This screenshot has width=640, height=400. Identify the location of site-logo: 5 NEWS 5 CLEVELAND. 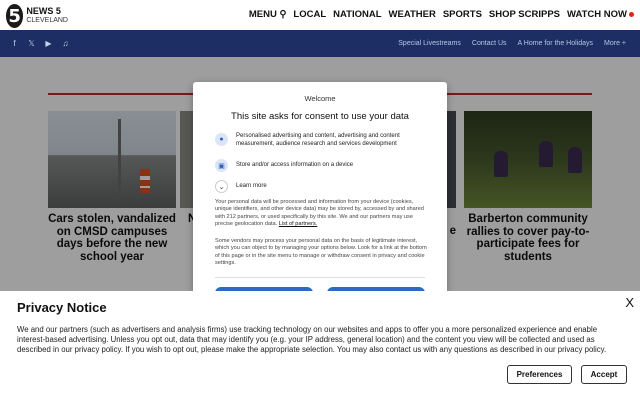
(37, 16).